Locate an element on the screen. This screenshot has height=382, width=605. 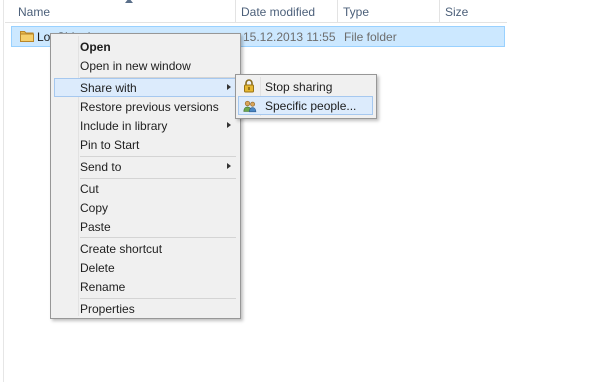
menu-item-delete: Delete is located at coordinates (145, 267).